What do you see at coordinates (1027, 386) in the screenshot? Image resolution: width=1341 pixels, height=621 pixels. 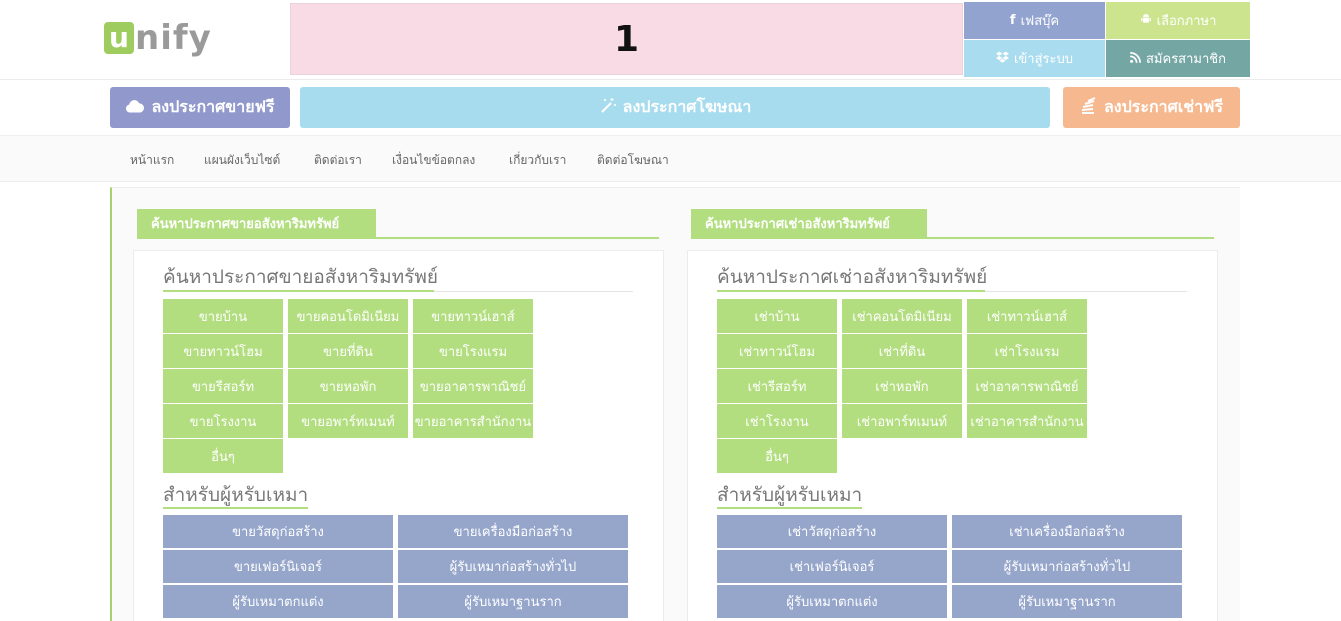 I see `rent-item-commercial: เช่าอาคารพาณิชย์` at bounding box center [1027, 386].